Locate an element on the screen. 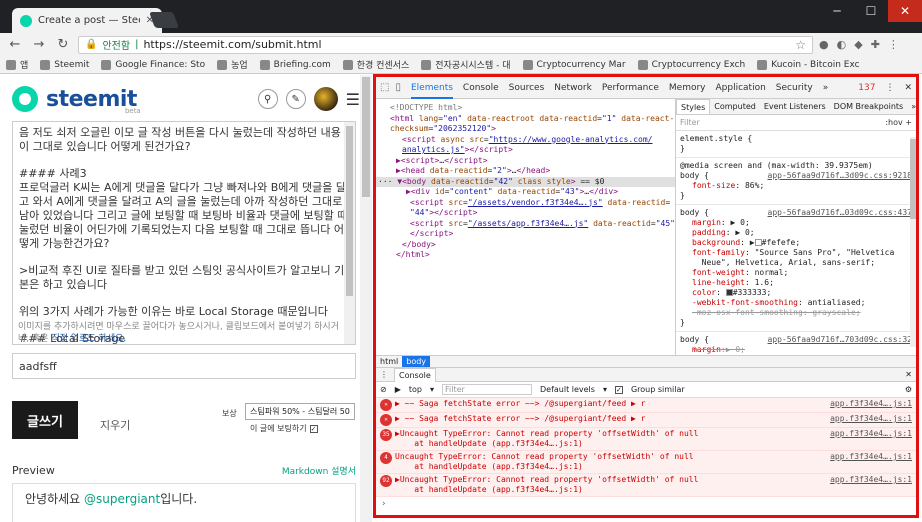 Image resolution: width=922 pixels, height=522 pixels. back-icon: ← is located at coordinates (15, 44).